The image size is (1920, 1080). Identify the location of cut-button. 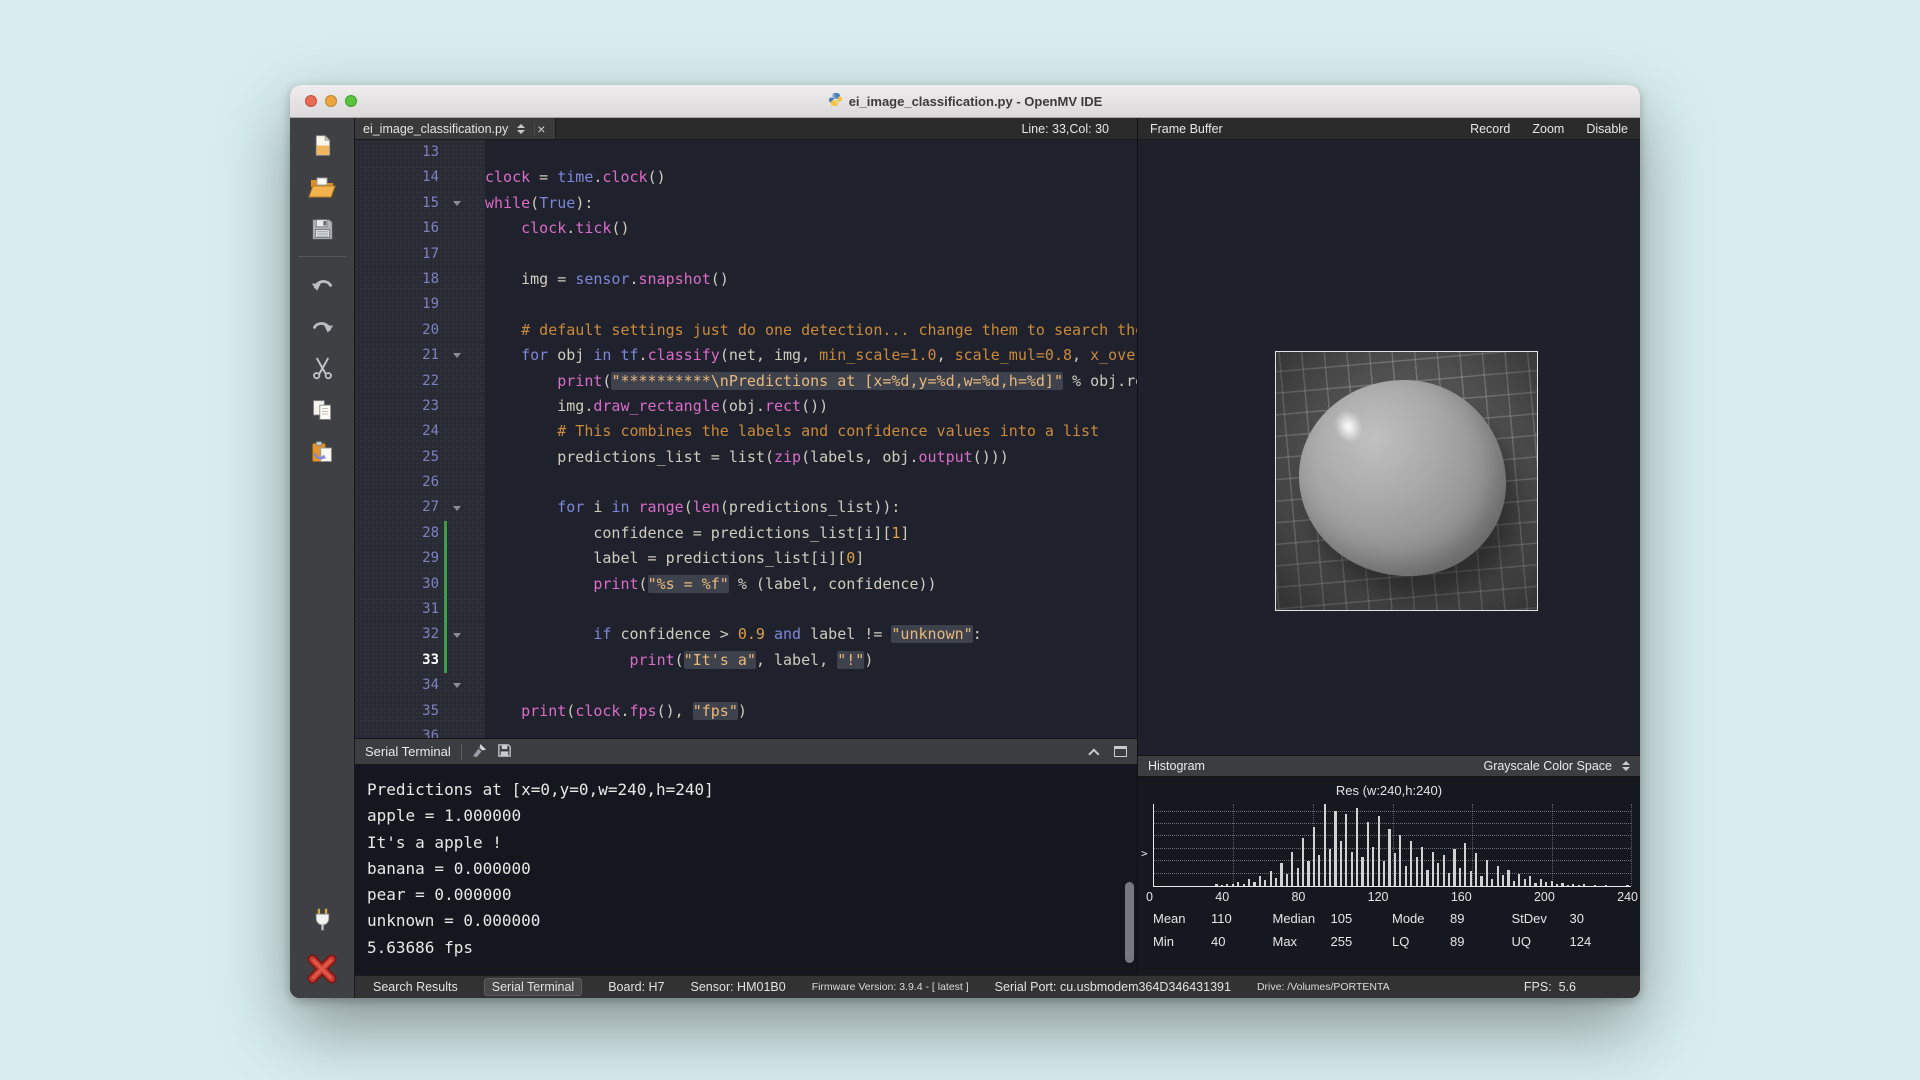
(322, 368).